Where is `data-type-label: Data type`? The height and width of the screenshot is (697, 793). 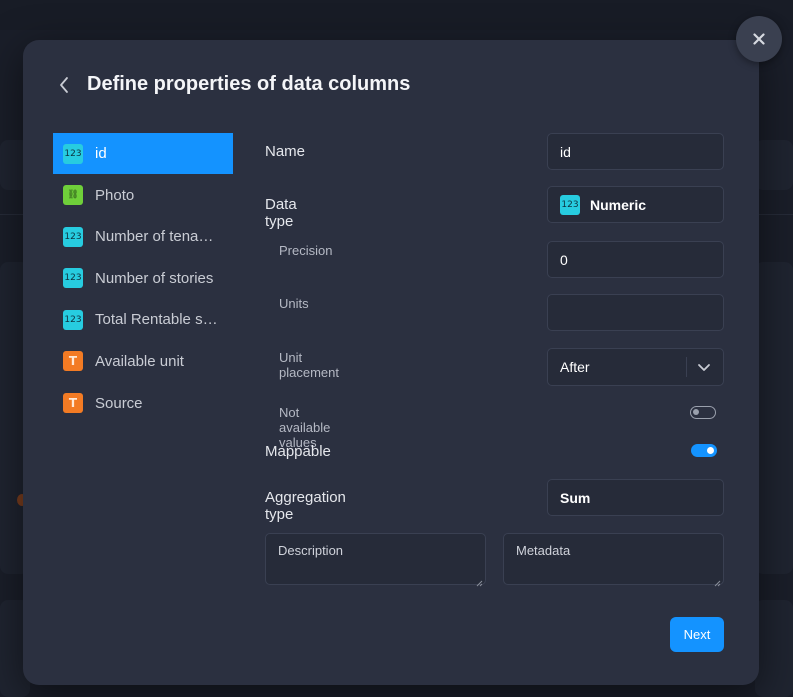
data-type-label: Data type is located at coordinates (281, 213).